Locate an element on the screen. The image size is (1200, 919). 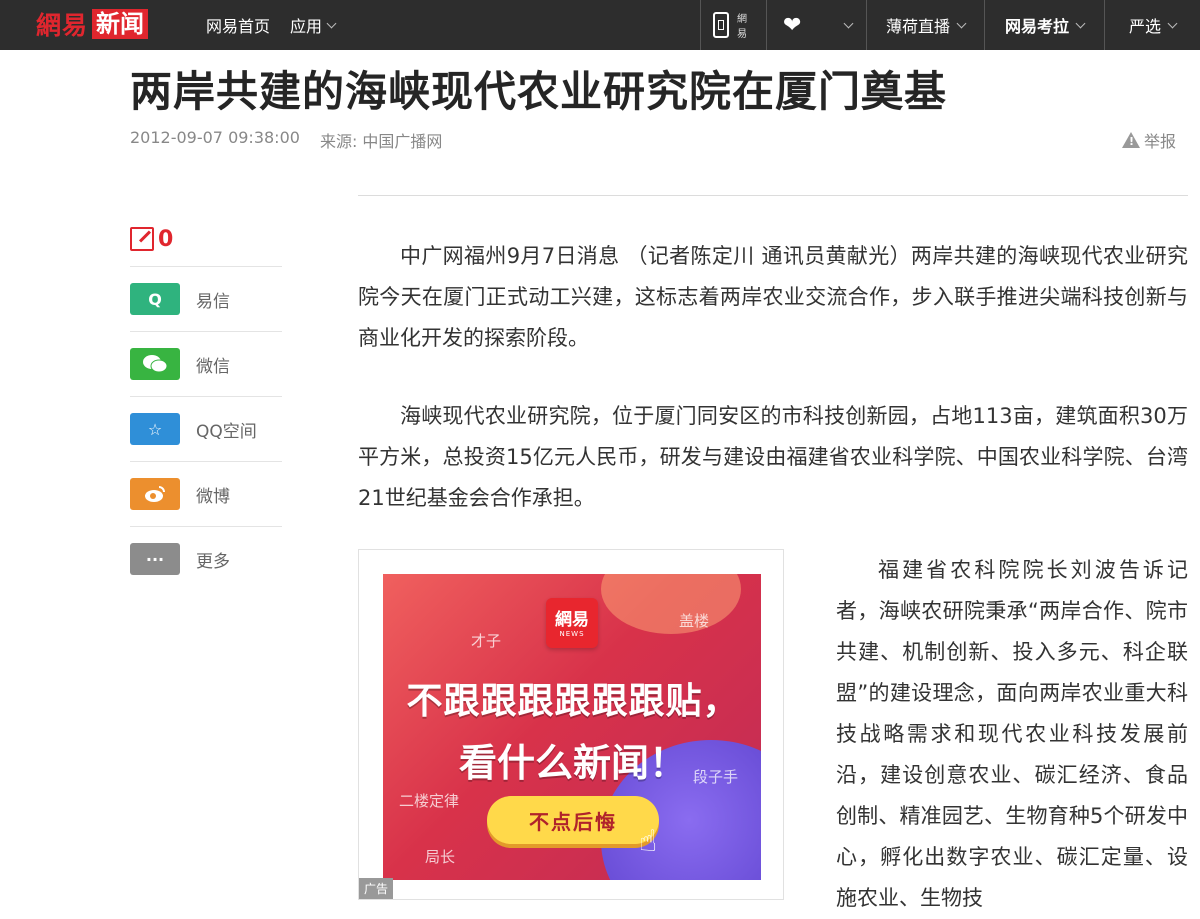
nav-netease-home: 网易首页 is located at coordinates (238, 25).